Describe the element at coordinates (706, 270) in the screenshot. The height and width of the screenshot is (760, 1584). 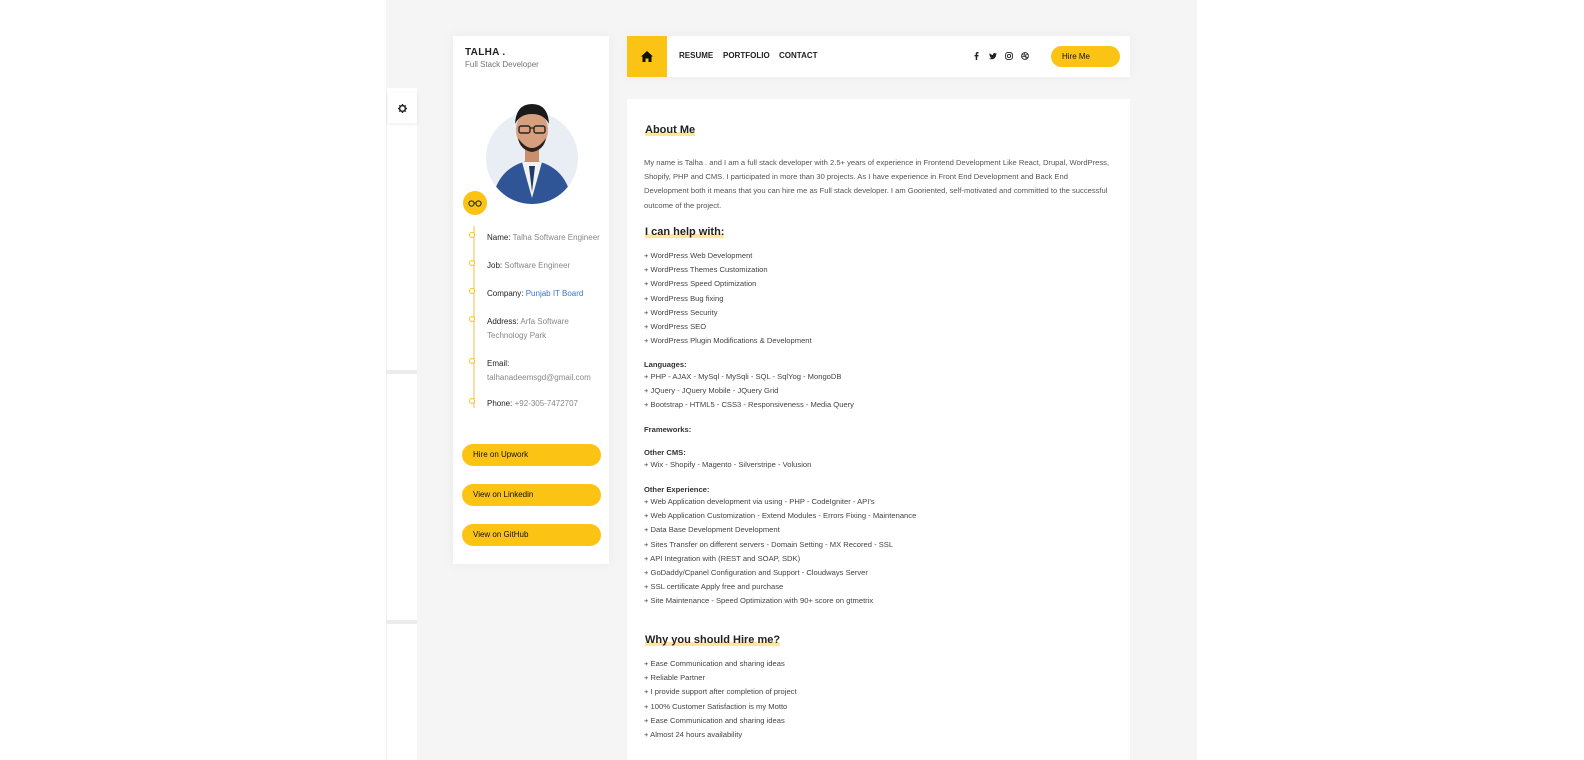
I see `list-item: + WordPress Themes Customization` at that location.